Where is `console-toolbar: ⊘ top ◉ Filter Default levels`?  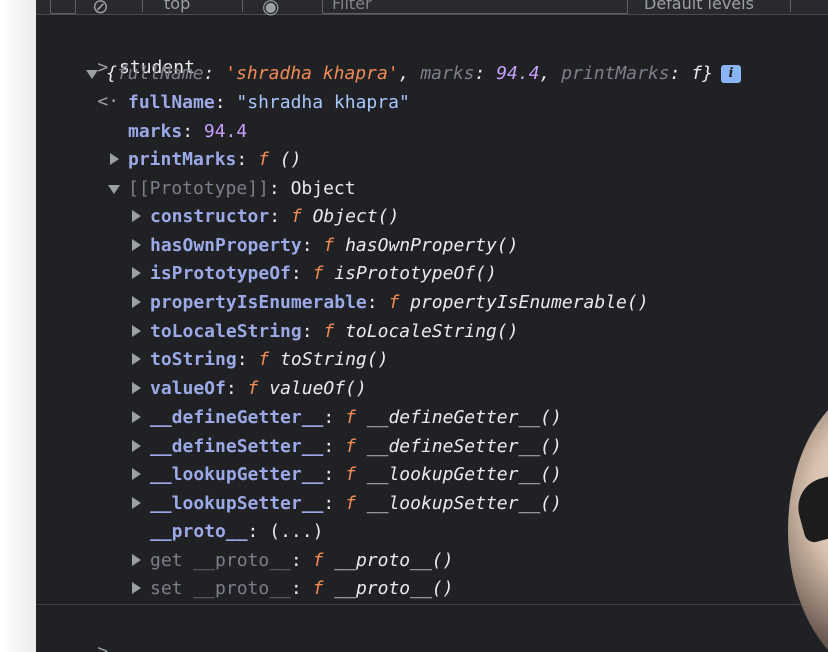 console-toolbar: ⊘ top ◉ Filter Default levels is located at coordinates (432, 9).